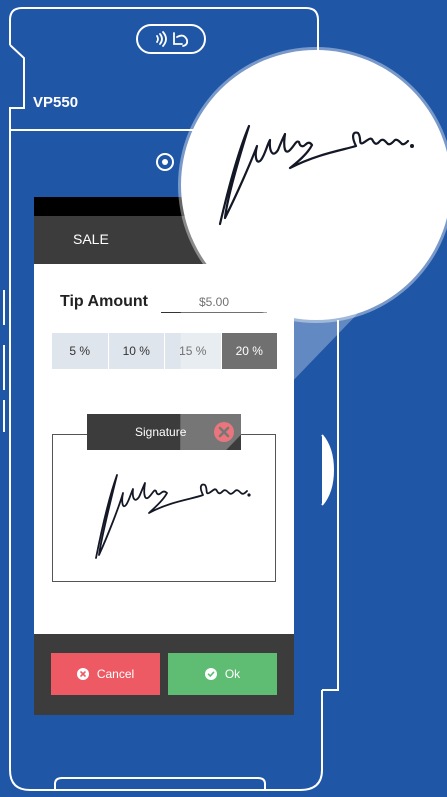  What do you see at coordinates (316, 175) in the screenshot?
I see `signature-zoom-image` at bounding box center [316, 175].